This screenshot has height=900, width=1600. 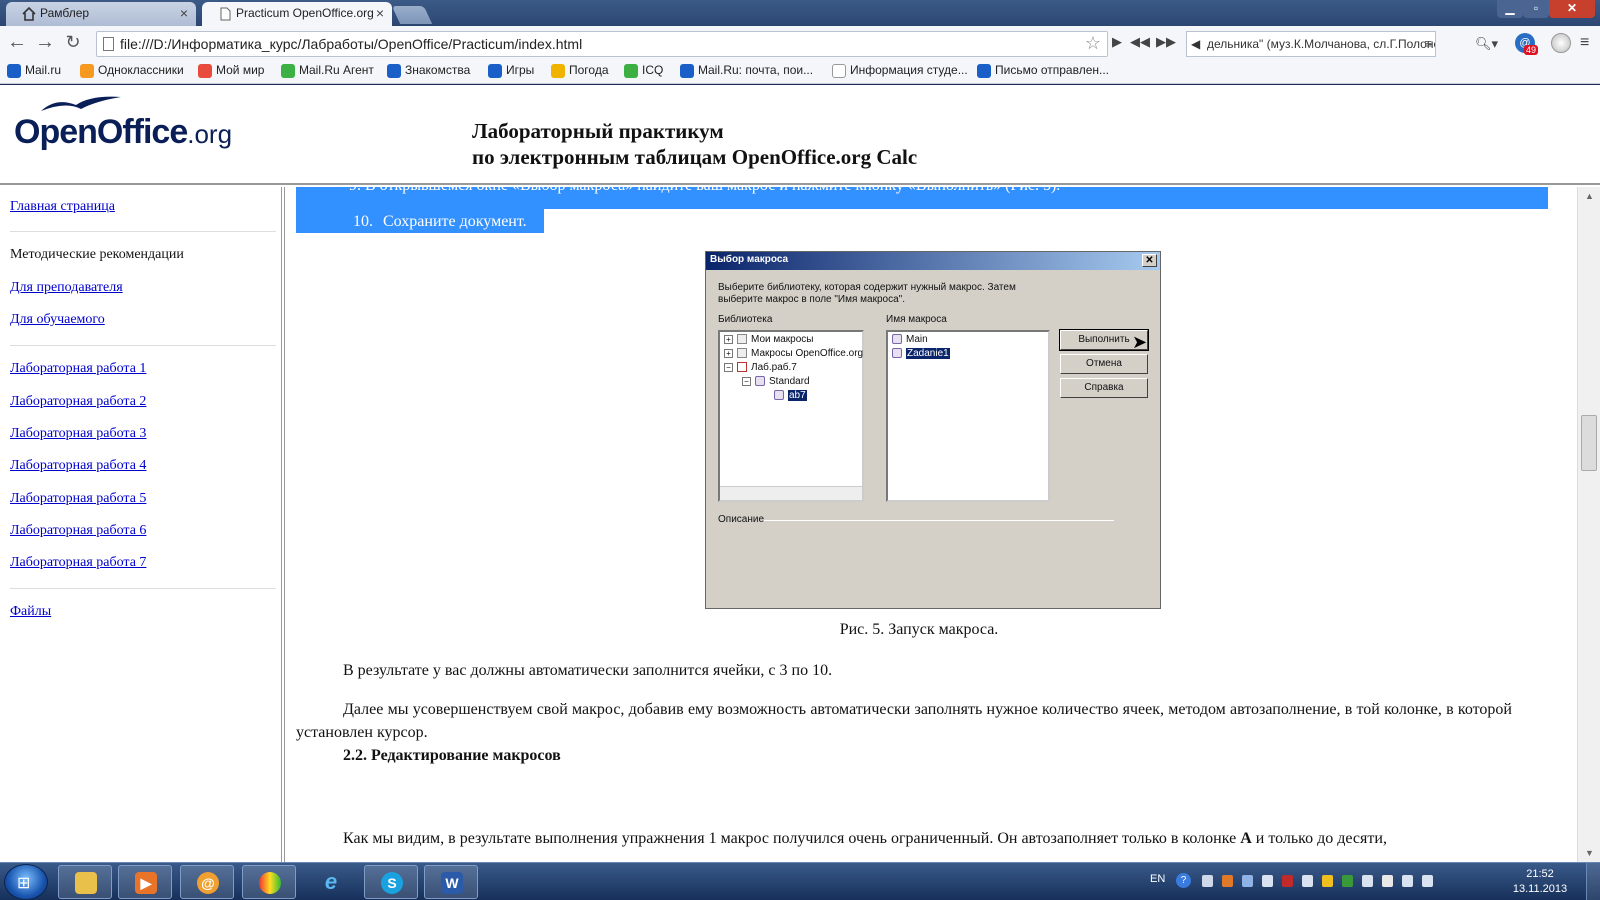 I want to click on skype-icon: S, so click(x=392, y=883).